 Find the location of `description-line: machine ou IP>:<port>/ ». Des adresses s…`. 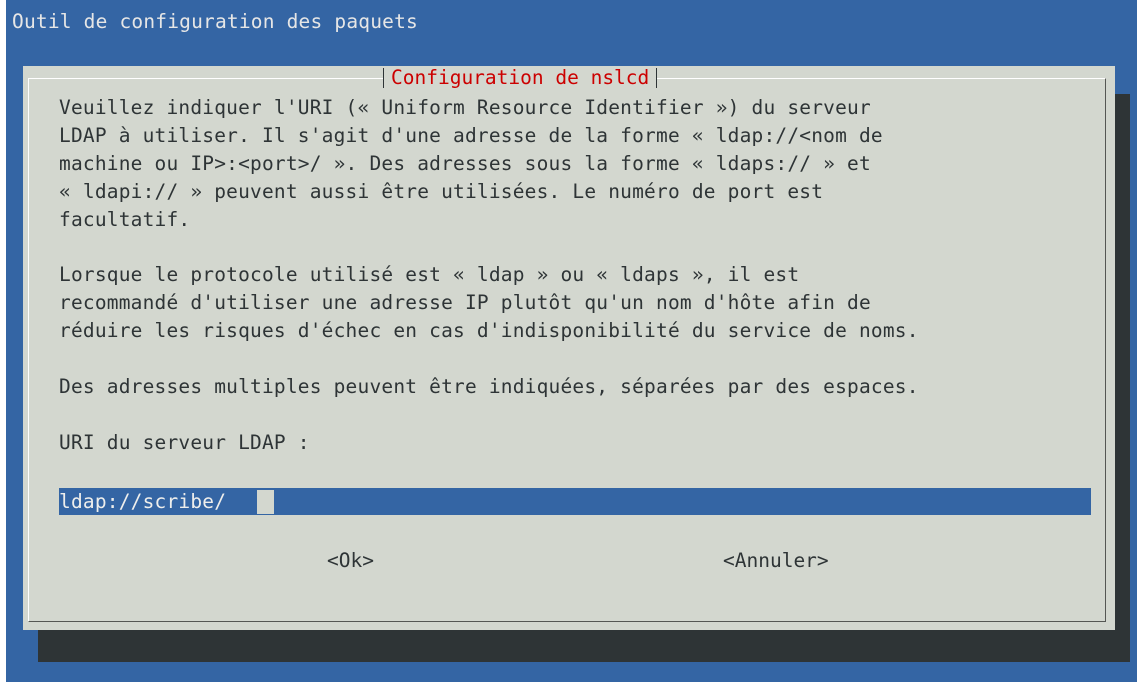

description-line: machine ou IP>:<port>/ ». Des adresses s… is located at coordinates (465, 163).